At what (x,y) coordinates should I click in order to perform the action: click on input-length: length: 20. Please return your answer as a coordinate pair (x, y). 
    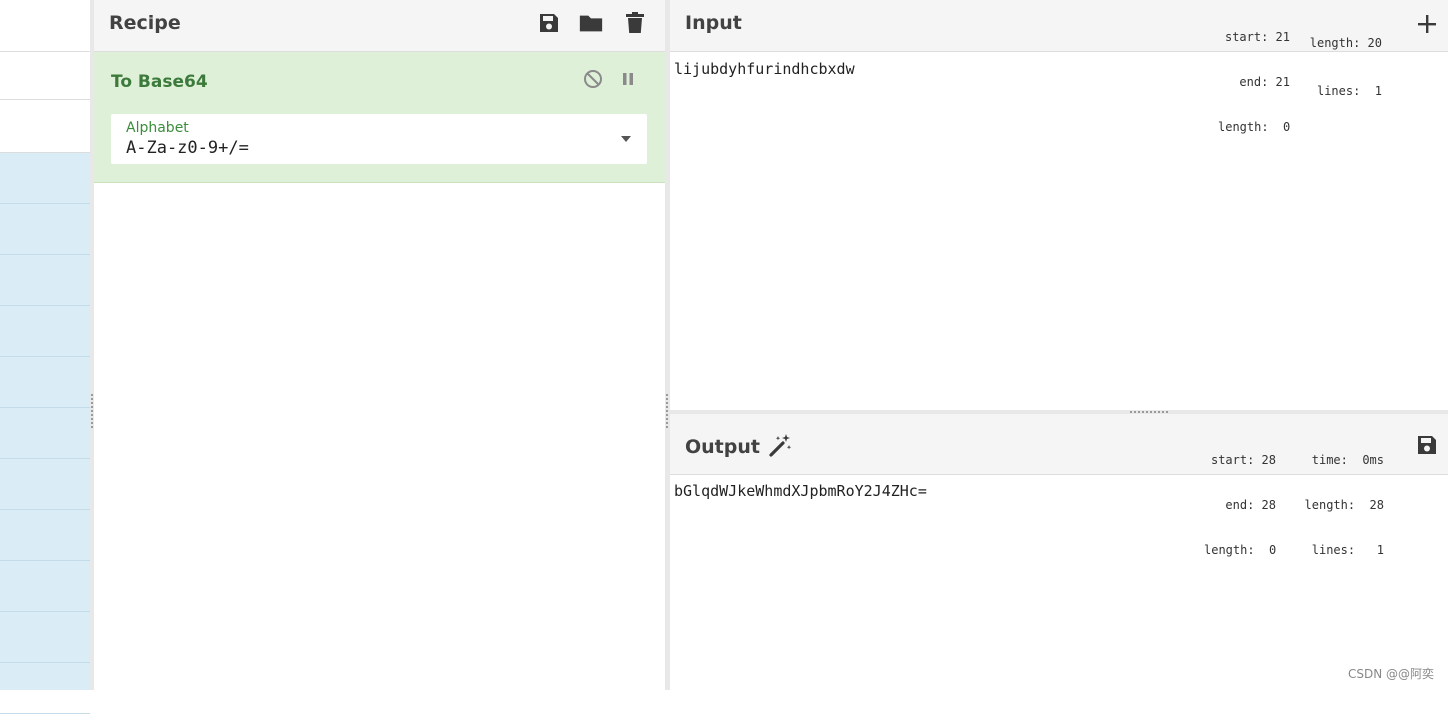
    Looking at the image, I should click on (1344, 43).